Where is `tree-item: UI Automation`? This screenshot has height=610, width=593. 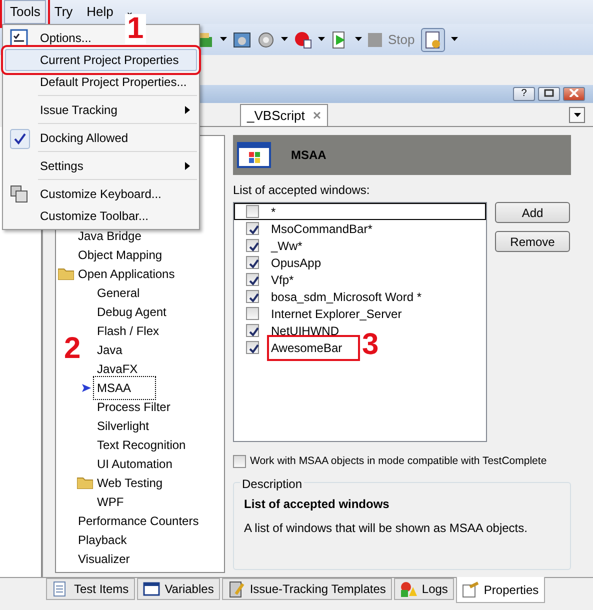 tree-item: UI Automation is located at coordinates (135, 463).